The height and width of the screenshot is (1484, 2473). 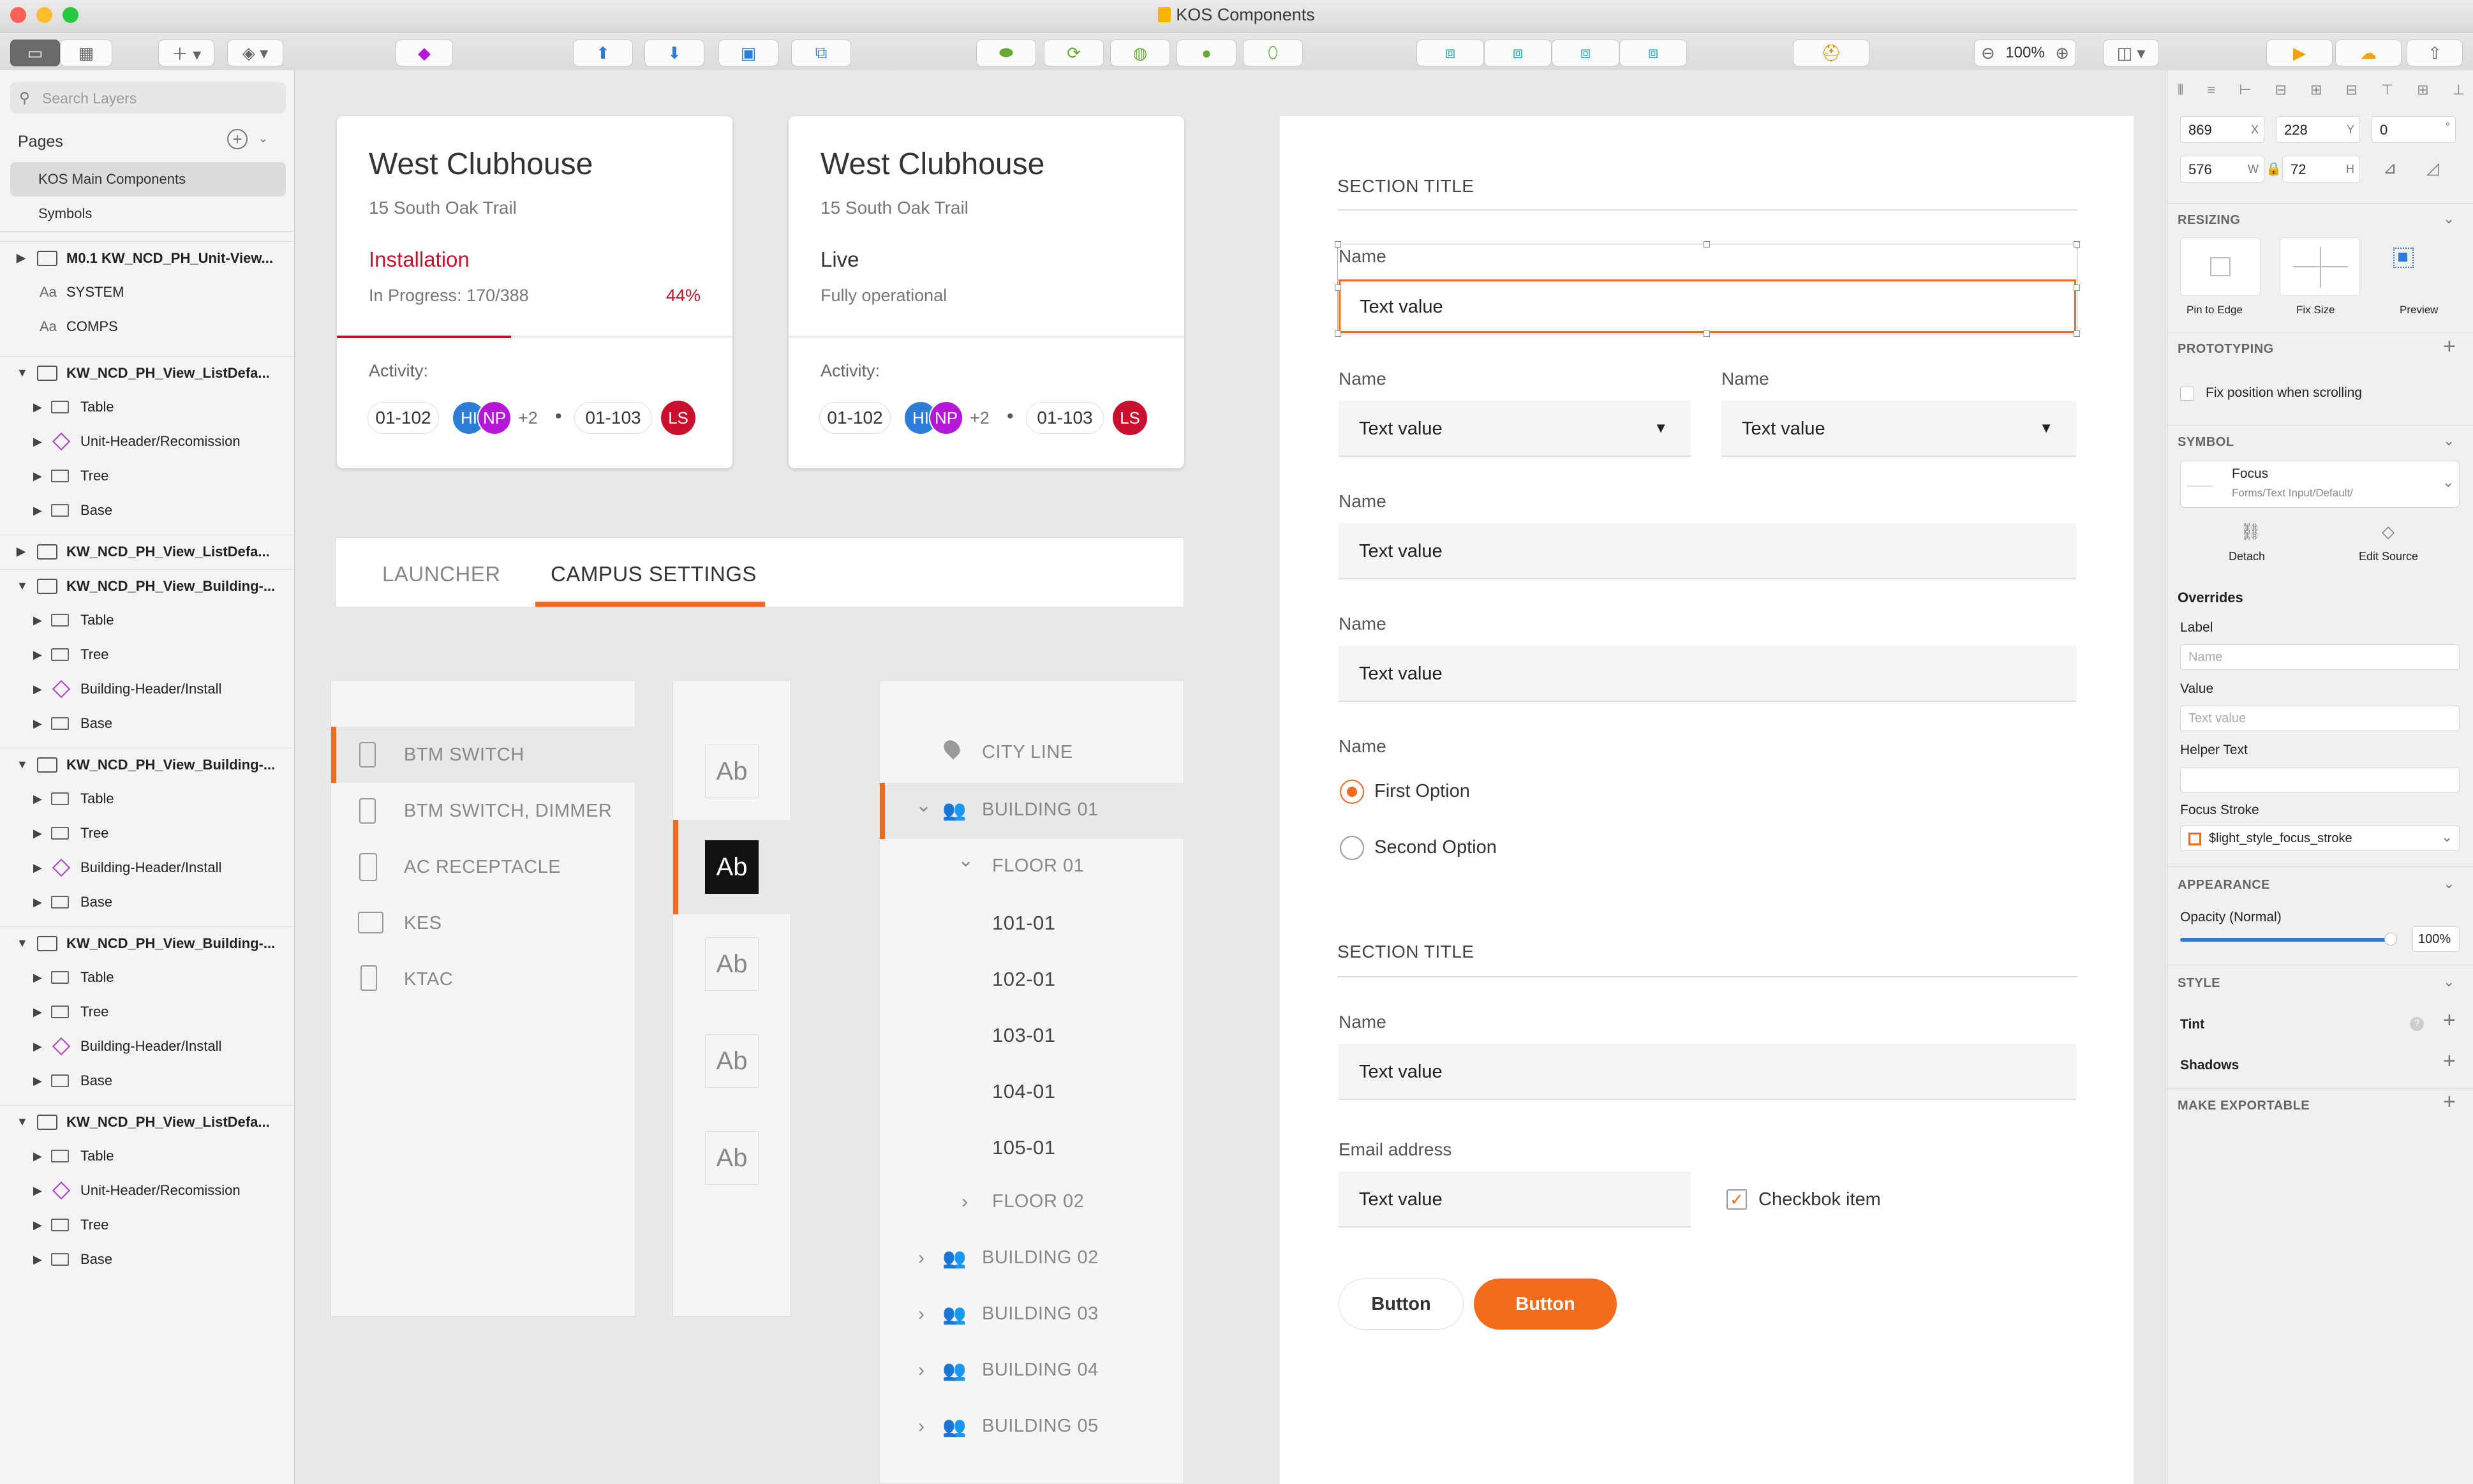 I want to click on difference-icon: ⧈, so click(x=1653, y=53).